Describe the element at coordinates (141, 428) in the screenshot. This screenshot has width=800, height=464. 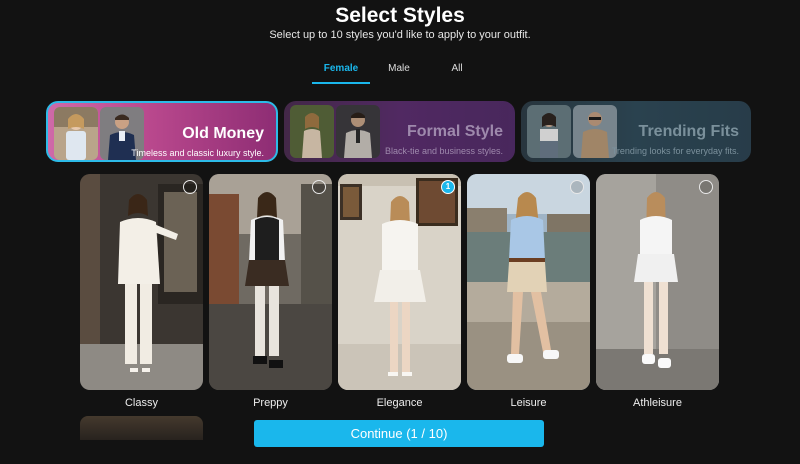
I see `next-row-card-partial` at that location.